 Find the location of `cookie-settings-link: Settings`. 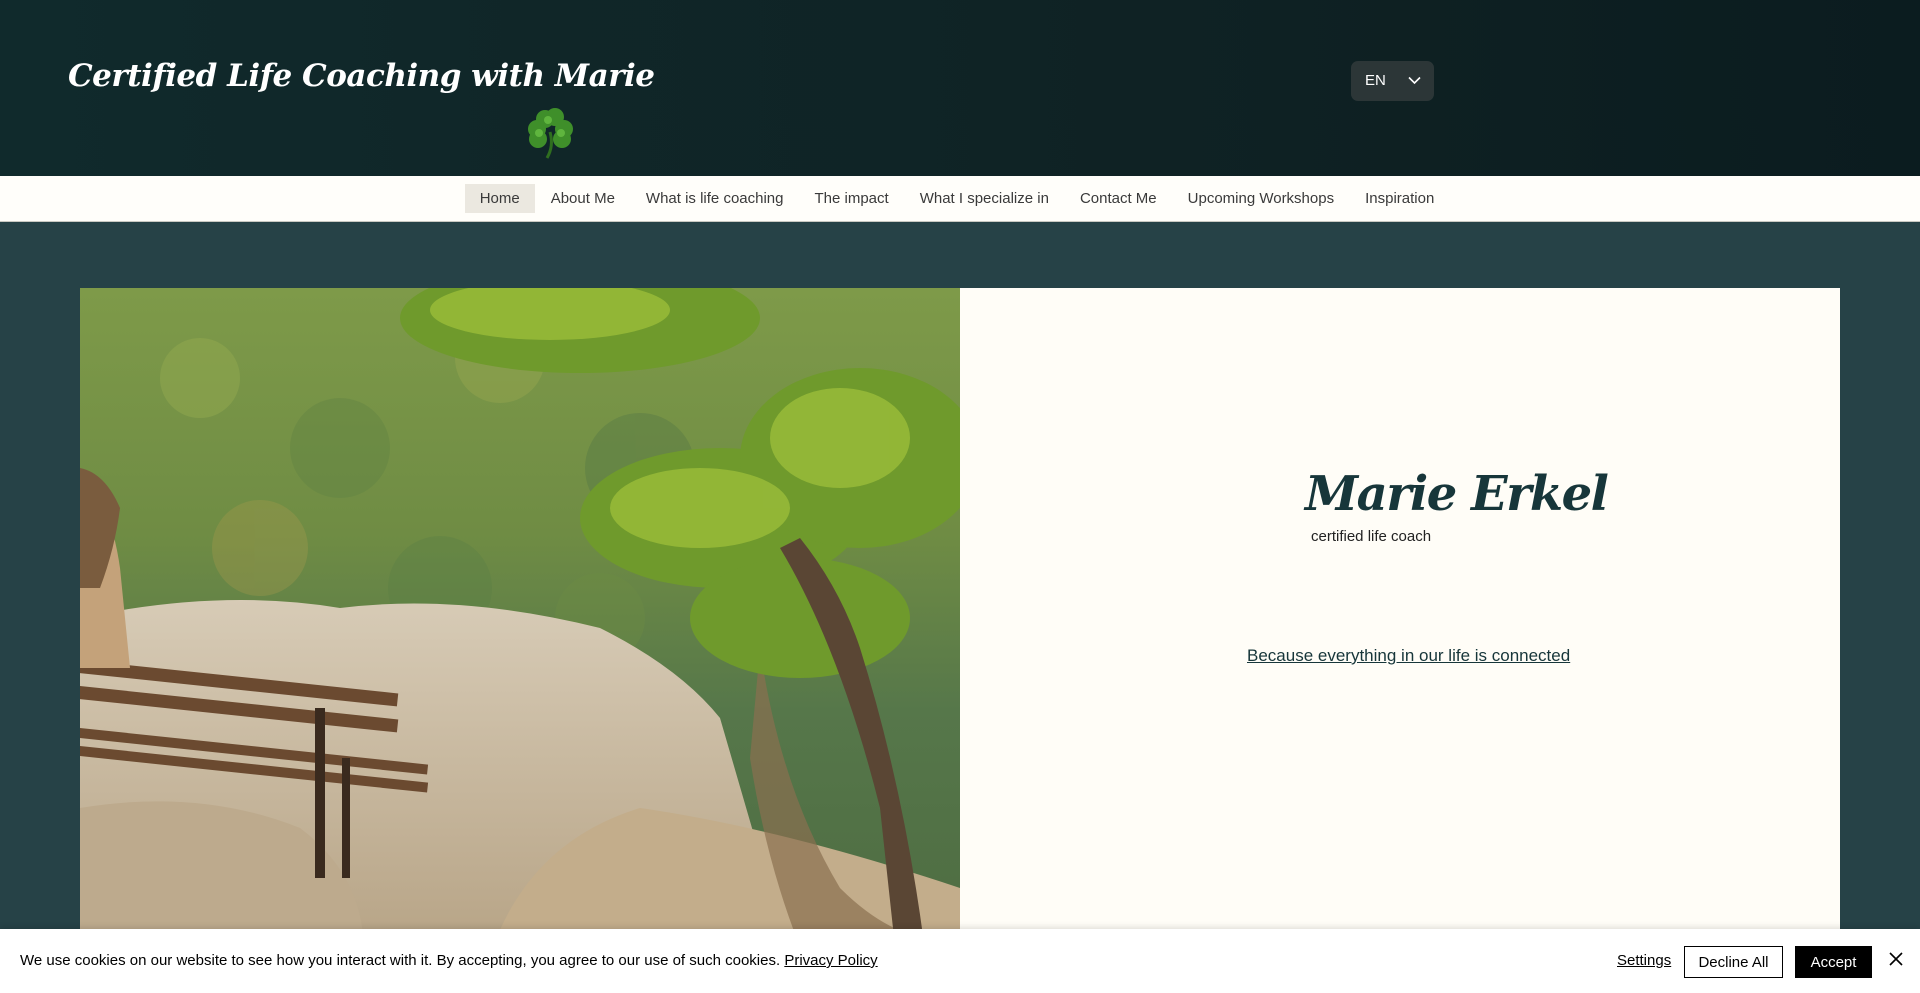

cookie-settings-link: Settings is located at coordinates (1644, 960).